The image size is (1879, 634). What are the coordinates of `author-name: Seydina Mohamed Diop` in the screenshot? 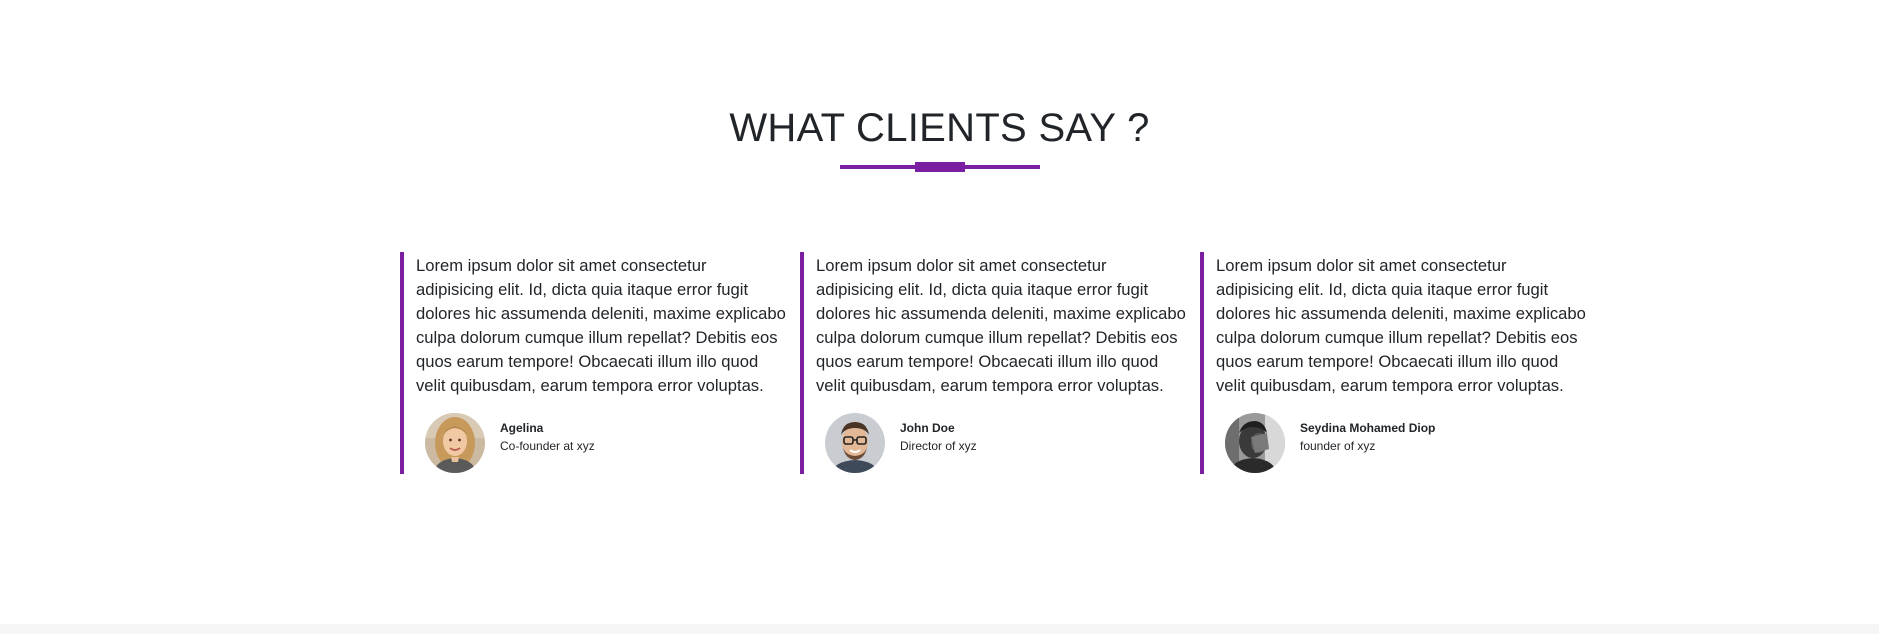 It's located at (1368, 428).